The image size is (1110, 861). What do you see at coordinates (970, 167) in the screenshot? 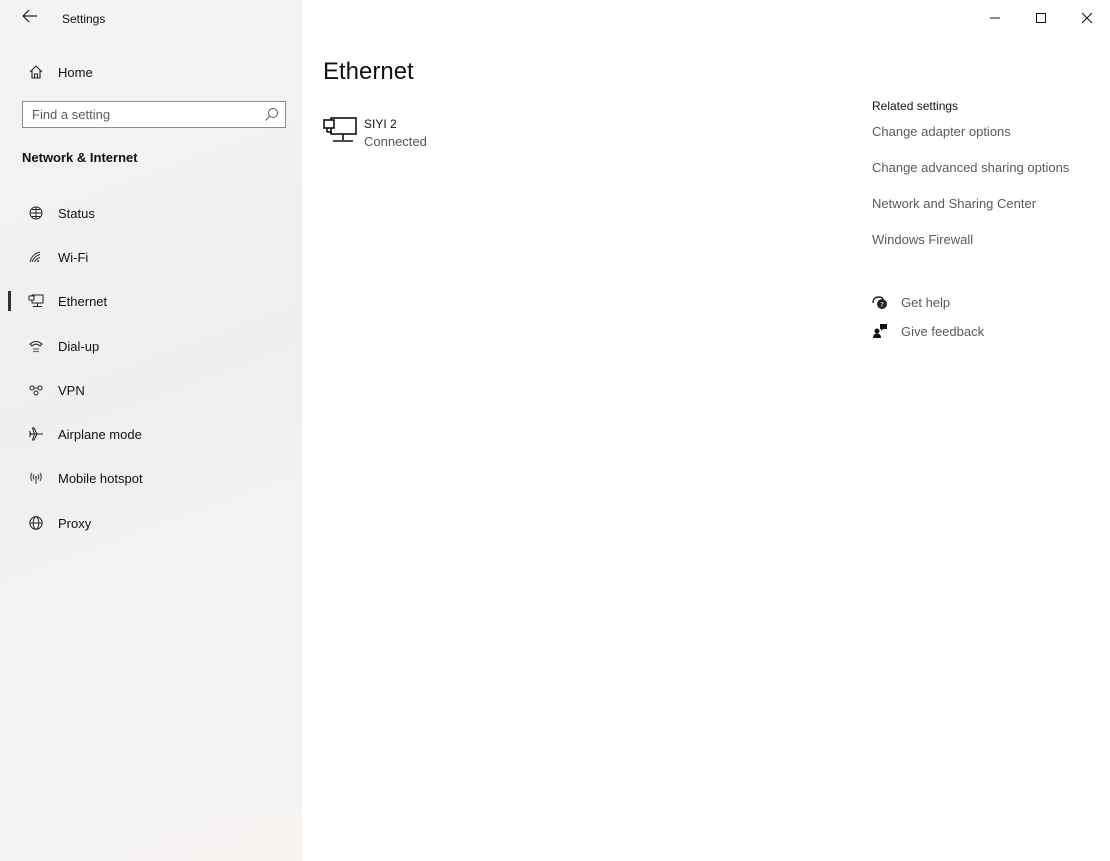
I see `change-sharing-options-link: Change advanced sharing options` at bounding box center [970, 167].